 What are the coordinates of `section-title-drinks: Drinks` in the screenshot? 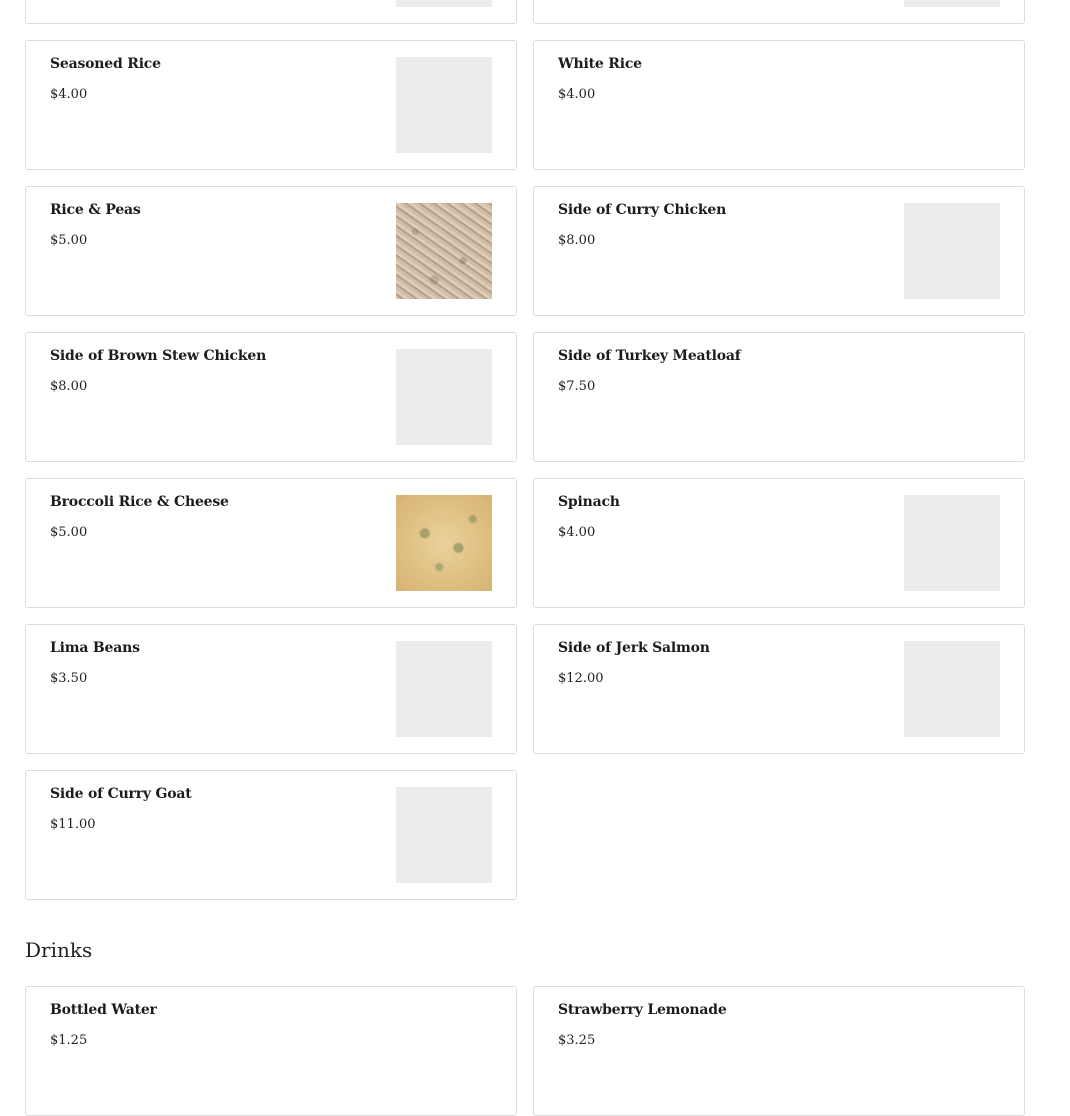 It's located at (59, 950).